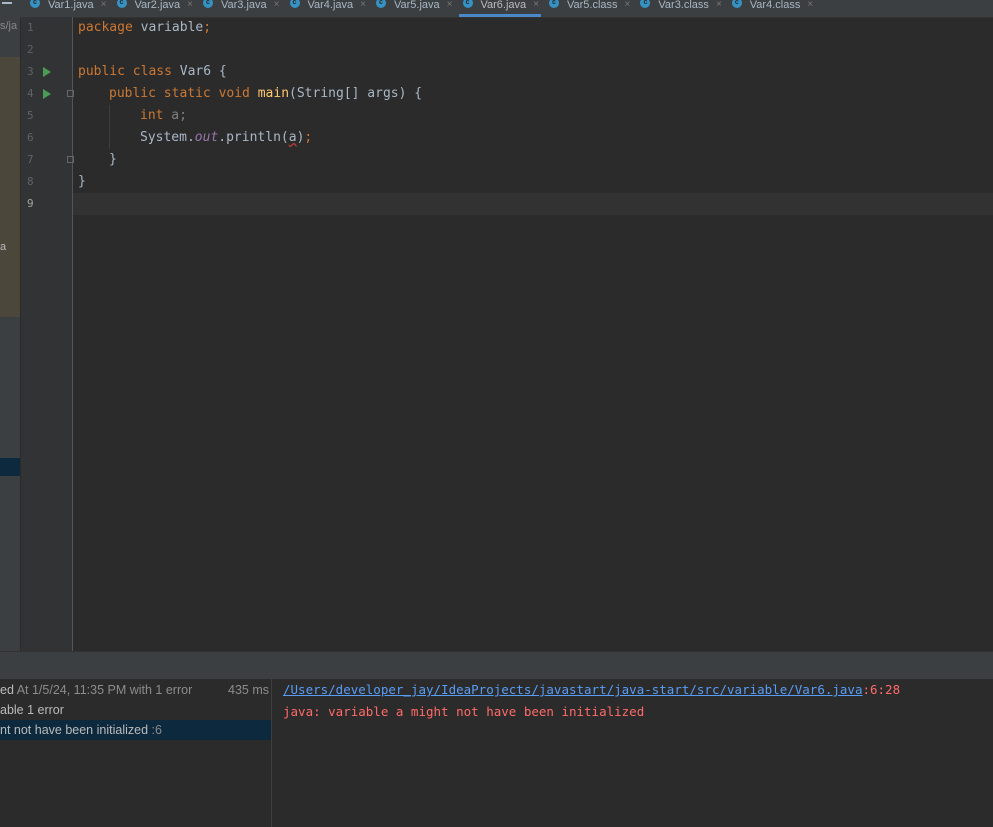 This screenshot has width=993, height=827. Describe the element at coordinates (135, 730) in the screenshot. I see `build-error-row: nt not have been initialized :6` at that location.